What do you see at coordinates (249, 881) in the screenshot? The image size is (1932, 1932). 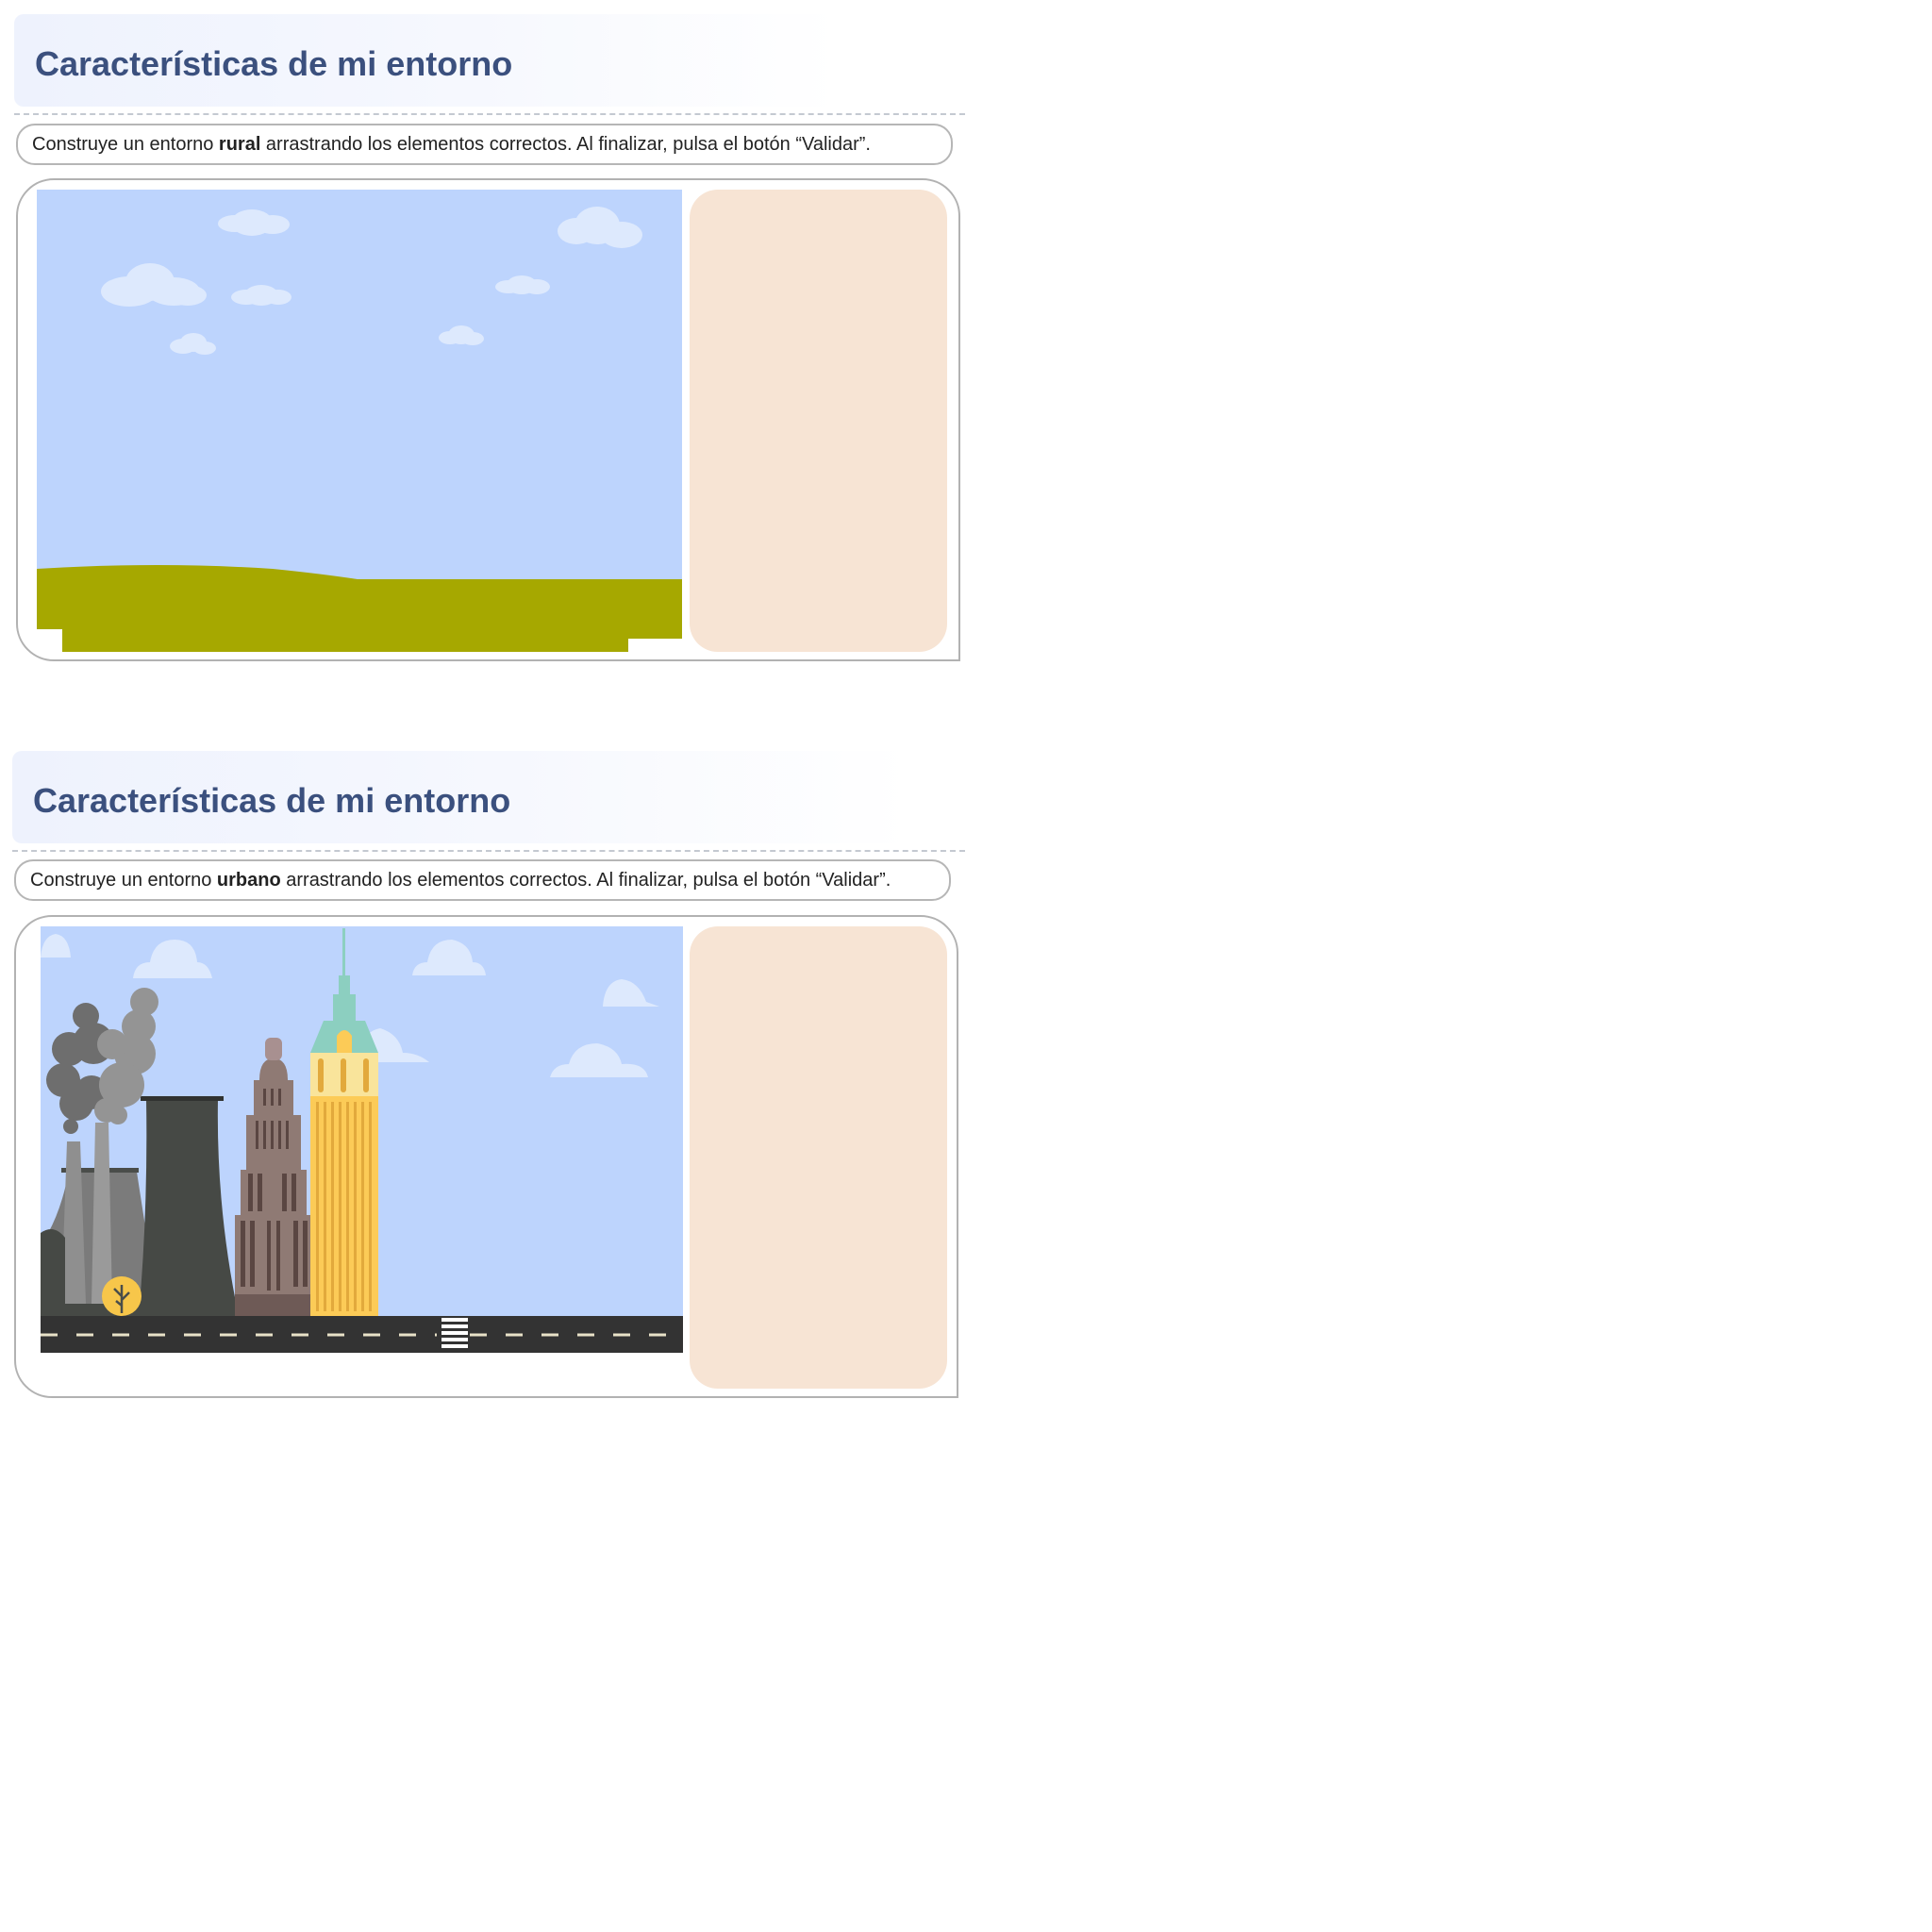 I see `instruction-keyword: urbano` at bounding box center [249, 881].